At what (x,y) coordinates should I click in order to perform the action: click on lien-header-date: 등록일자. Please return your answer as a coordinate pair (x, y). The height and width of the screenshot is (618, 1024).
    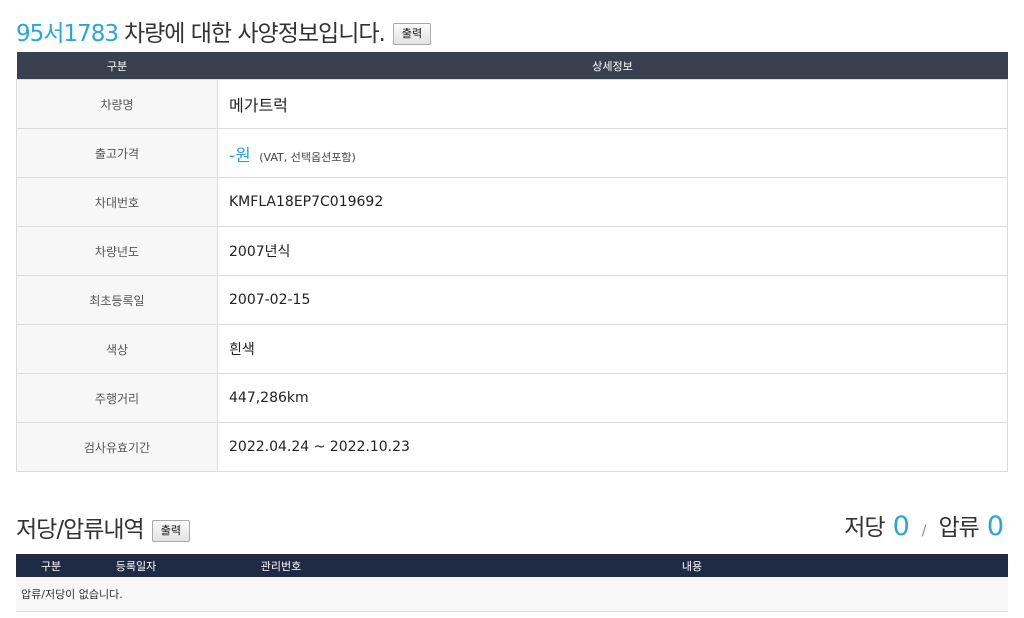
    Looking at the image, I should click on (136, 565).